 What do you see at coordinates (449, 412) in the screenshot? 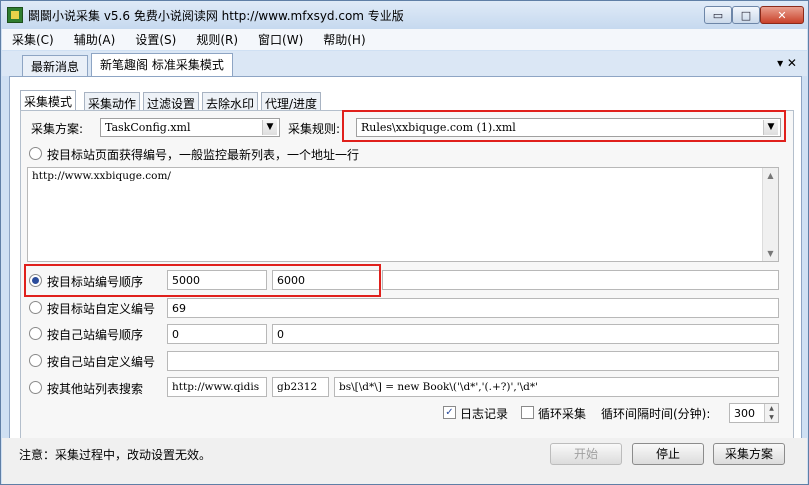
I see `log-checkbox: ✓` at bounding box center [449, 412].